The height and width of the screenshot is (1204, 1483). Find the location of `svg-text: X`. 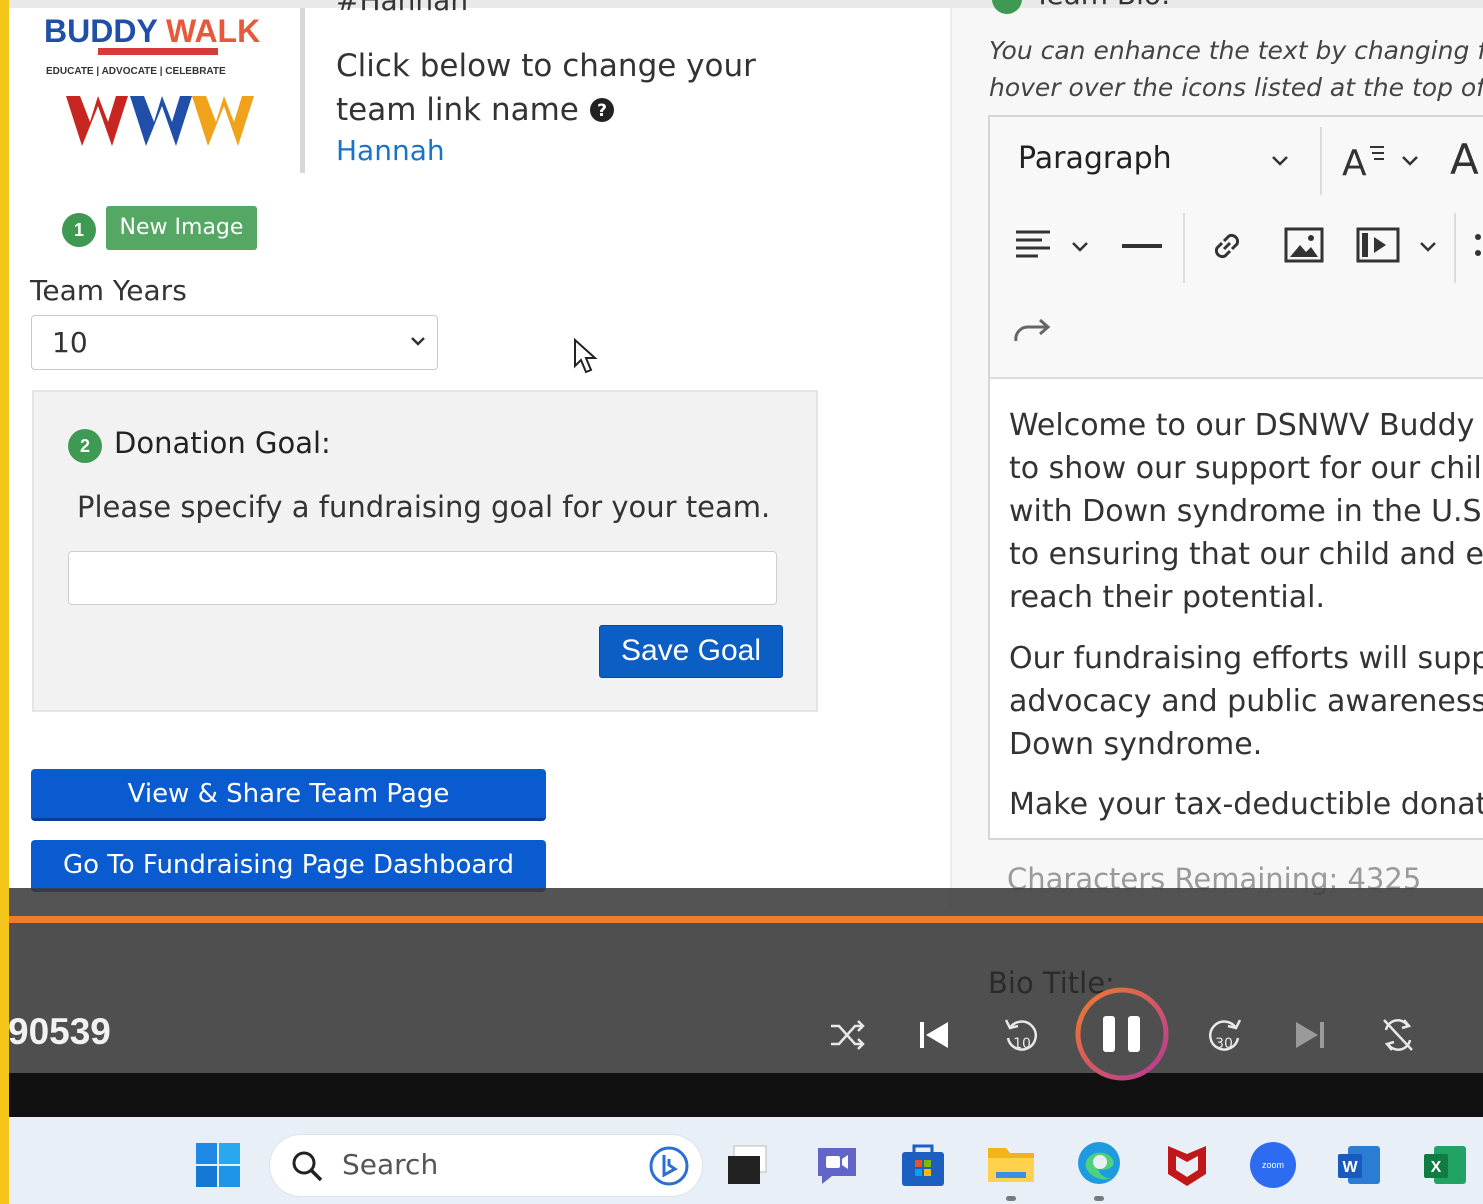

svg-text: X is located at coordinates (1436, 1167).